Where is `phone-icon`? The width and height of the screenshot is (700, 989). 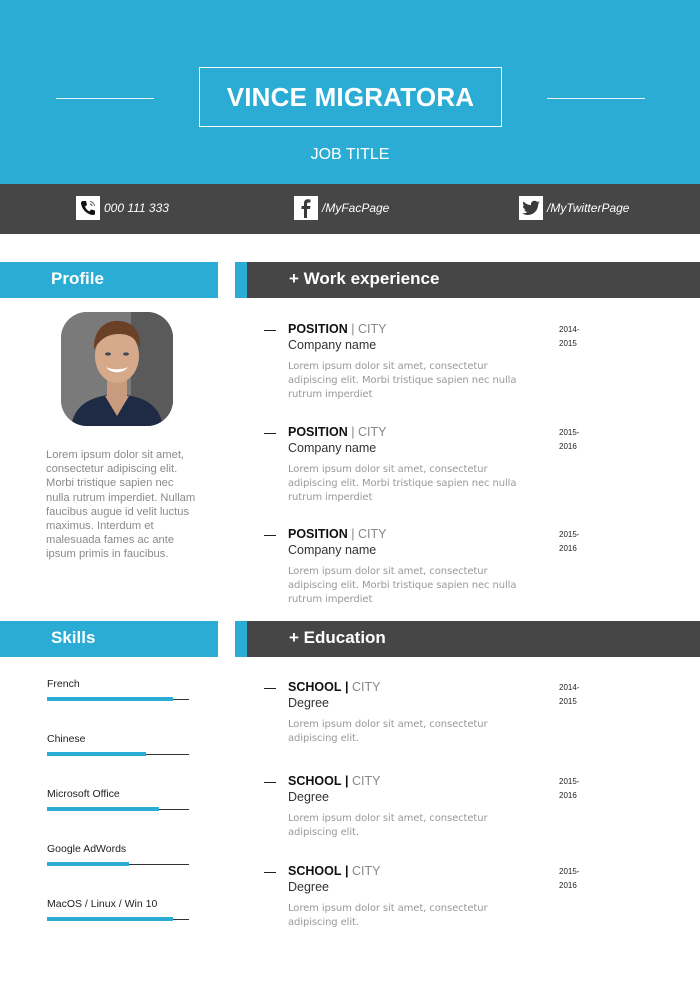
phone-icon is located at coordinates (88, 208).